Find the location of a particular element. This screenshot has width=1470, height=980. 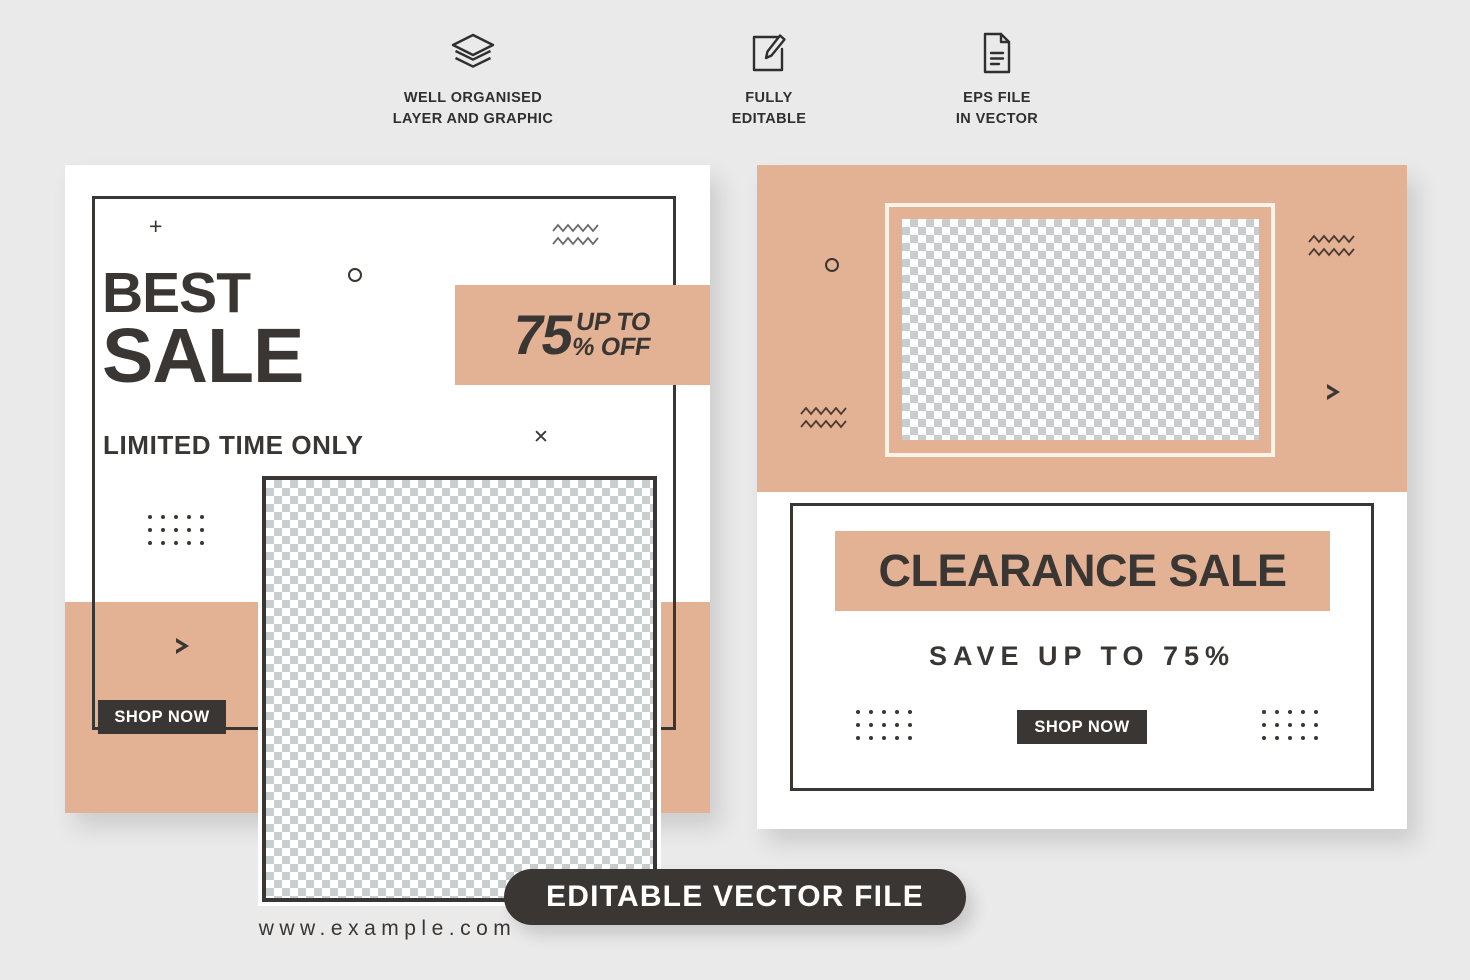

discount-badge-content: 75 UP TO % OFF is located at coordinates (582, 334).